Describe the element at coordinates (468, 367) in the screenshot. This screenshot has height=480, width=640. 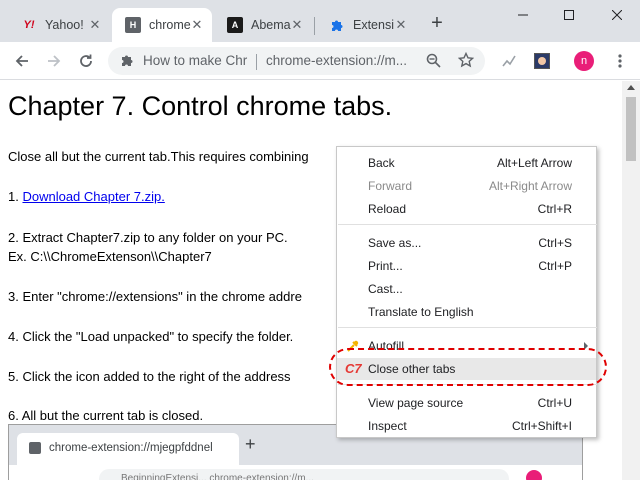
I see `highlight-annotation` at that location.